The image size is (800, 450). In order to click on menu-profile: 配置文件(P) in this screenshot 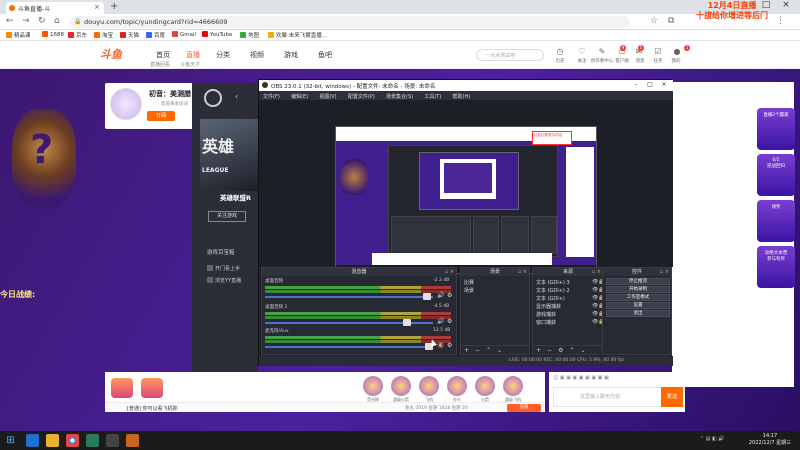, I will do `click(361, 96)`.